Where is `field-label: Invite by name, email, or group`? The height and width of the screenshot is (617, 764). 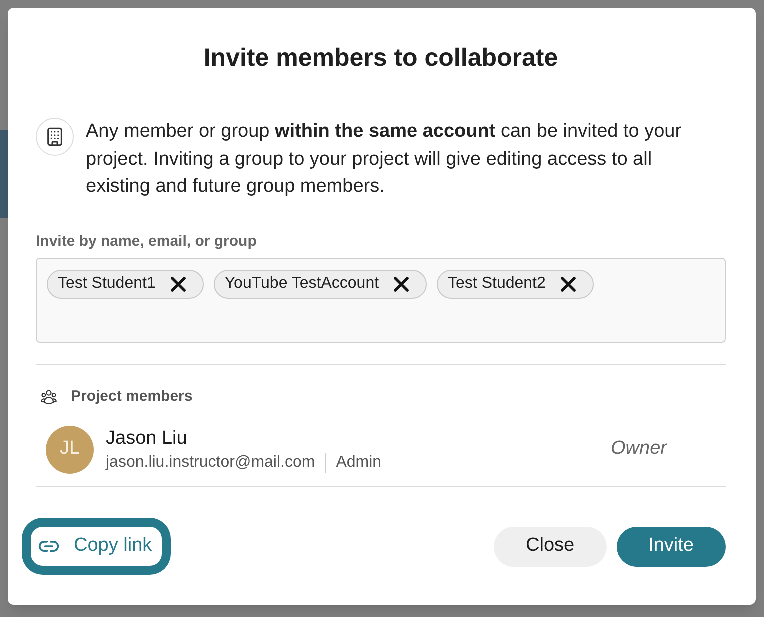 field-label: Invite by name, email, or group is located at coordinates (146, 242).